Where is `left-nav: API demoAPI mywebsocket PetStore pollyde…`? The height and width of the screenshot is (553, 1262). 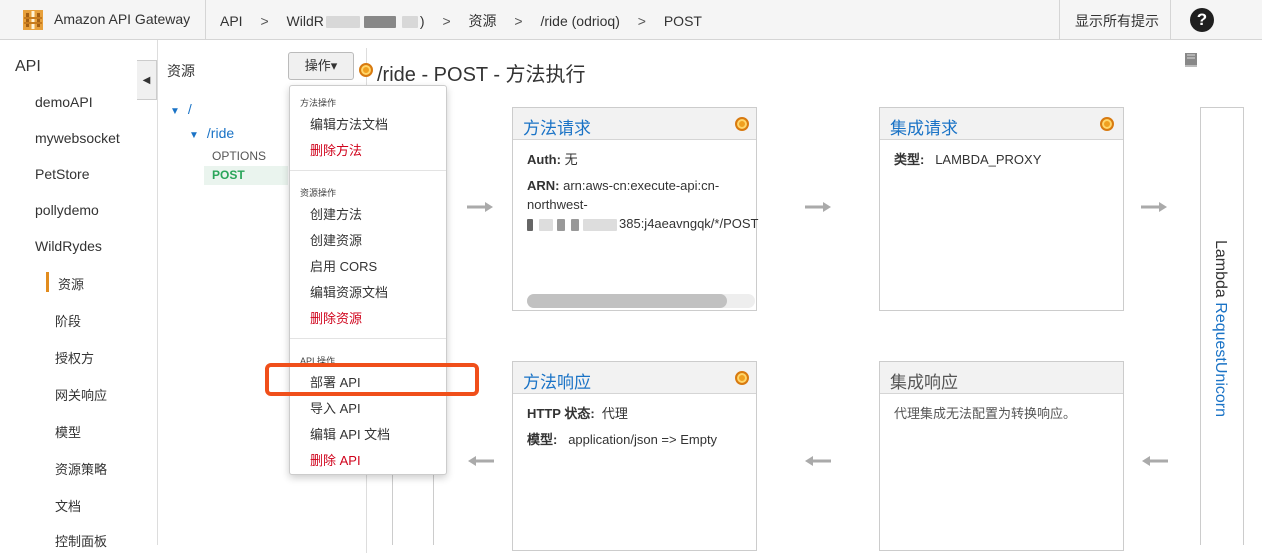
left-nav: API demoAPI mywebsocket PetStore pollyde… is located at coordinates (68, 295).